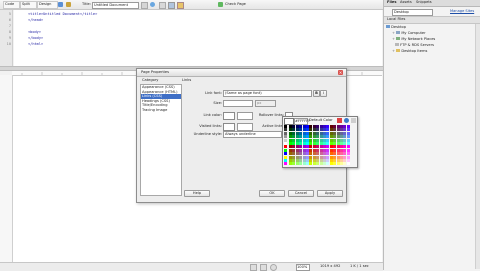 The image size is (480, 271). I want to click on apply-button: Apply, so click(330, 193).